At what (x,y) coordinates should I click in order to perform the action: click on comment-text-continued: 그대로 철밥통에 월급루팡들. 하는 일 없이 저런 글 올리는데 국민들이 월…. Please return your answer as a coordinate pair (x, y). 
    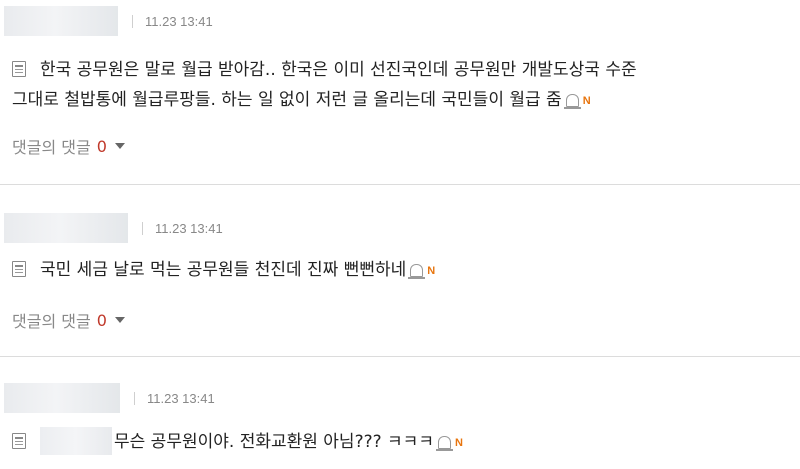
    Looking at the image, I should click on (287, 100).